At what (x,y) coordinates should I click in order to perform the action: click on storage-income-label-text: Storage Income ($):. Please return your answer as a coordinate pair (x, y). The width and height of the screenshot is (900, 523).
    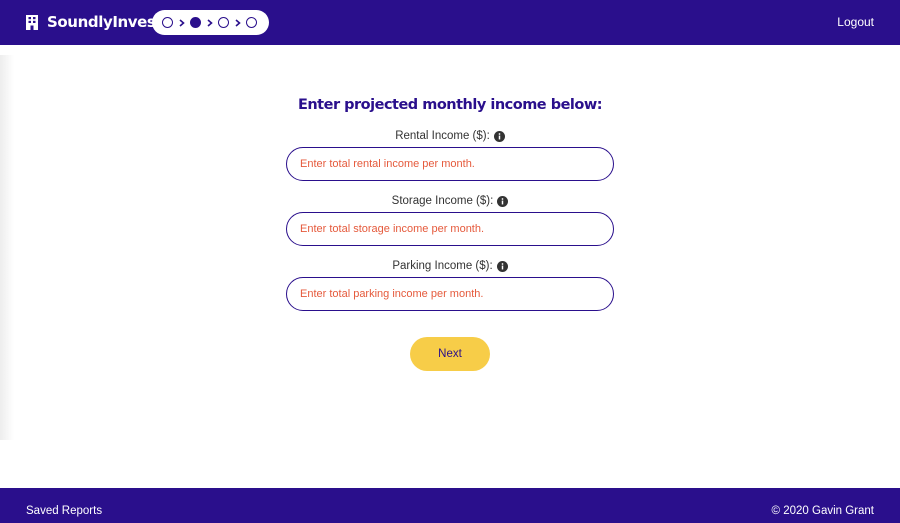
    Looking at the image, I should click on (442, 201).